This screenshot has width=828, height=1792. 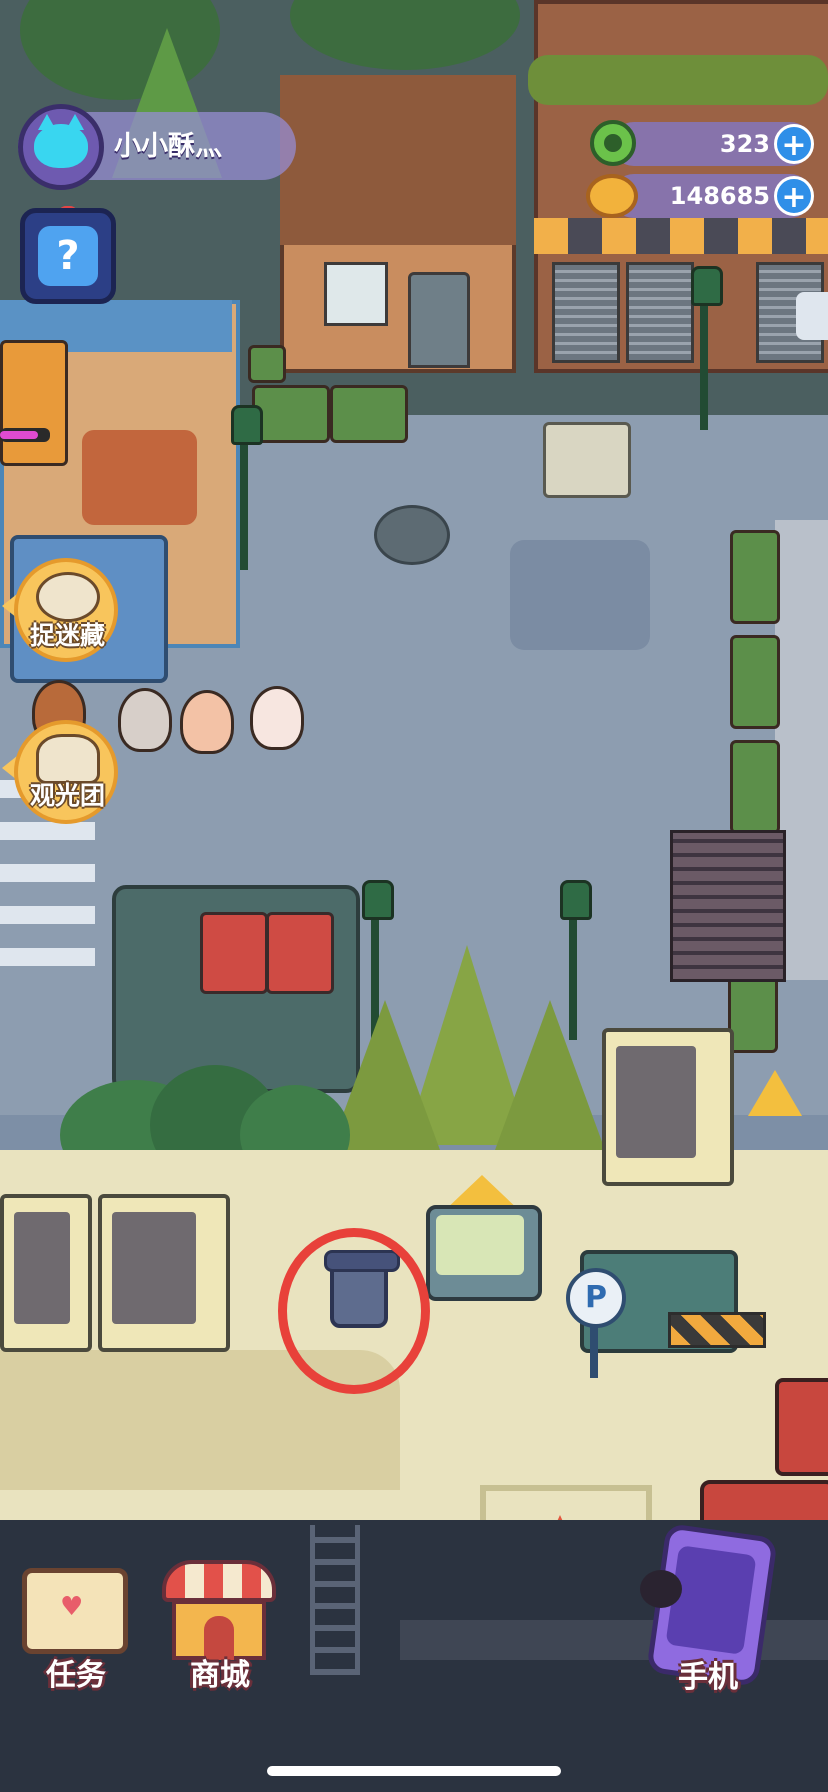 I want to click on home-indicator, so click(x=414, y=1771).